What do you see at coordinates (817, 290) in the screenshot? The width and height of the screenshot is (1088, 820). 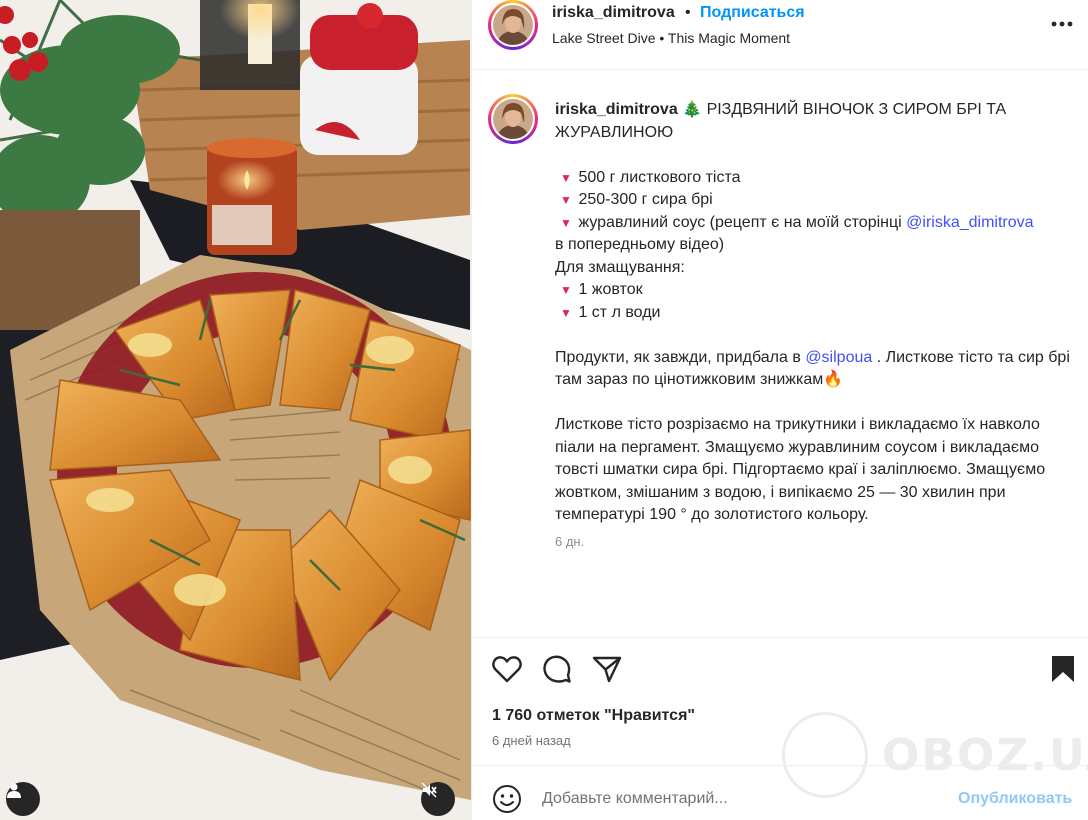 I see `greasing-item: ▼ 1 жовток` at bounding box center [817, 290].